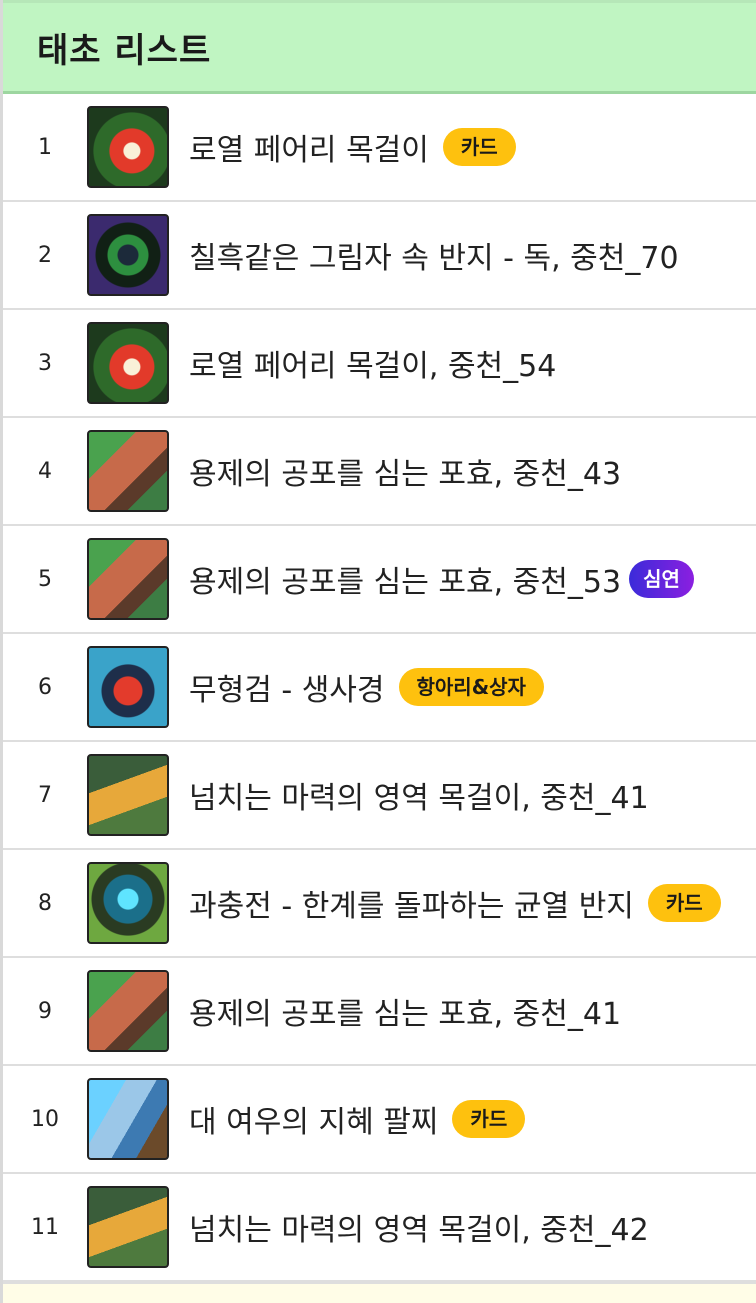 Image resolution: width=756 pixels, height=1303 pixels. Describe the element at coordinates (379, 47) in the screenshot. I see `list-header: 태초 리스트` at that location.